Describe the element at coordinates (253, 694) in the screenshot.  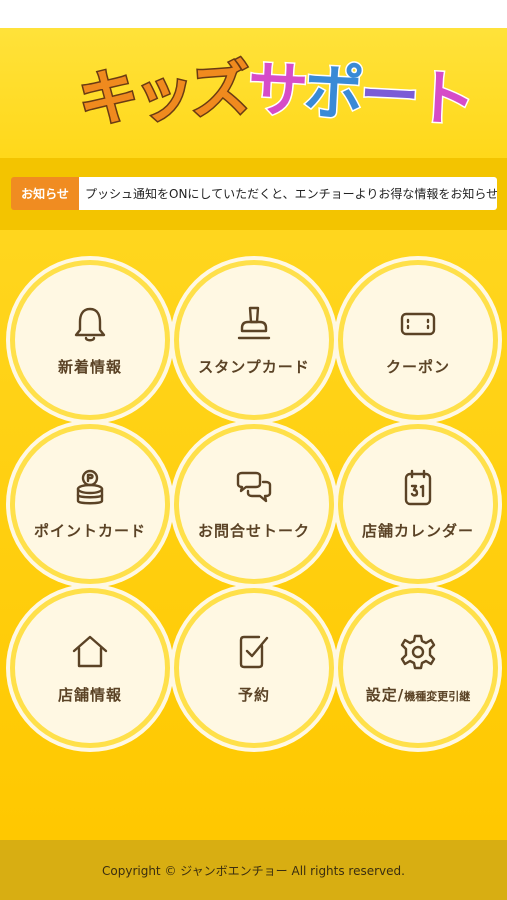
I see `menu-label: 予約` at that location.